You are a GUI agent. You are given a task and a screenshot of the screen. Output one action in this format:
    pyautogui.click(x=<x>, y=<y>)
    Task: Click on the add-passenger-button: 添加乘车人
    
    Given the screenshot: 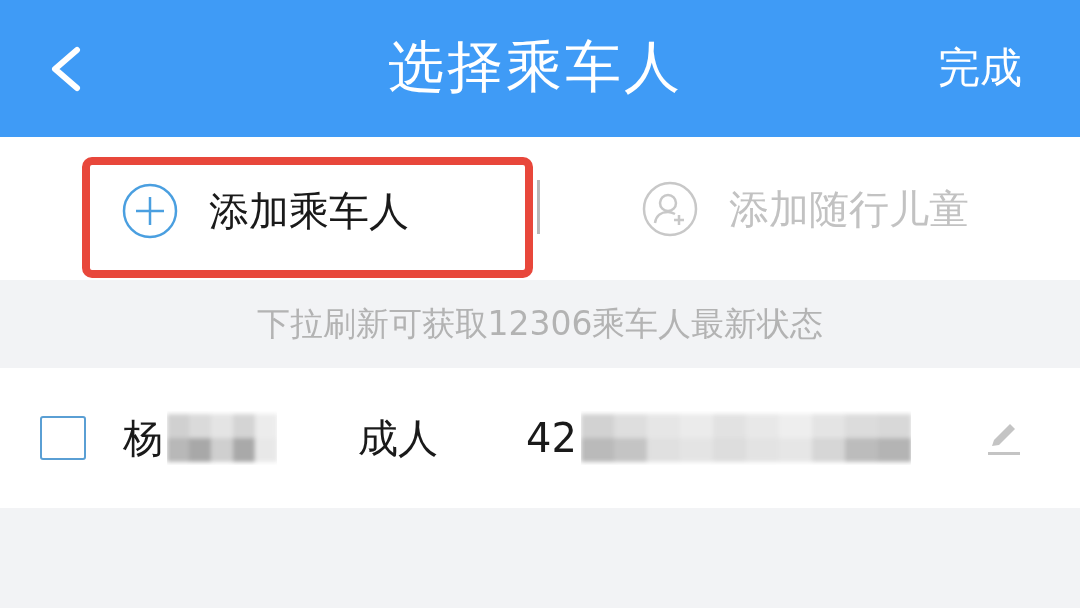 What is the action you would take?
    pyautogui.click(x=249, y=210)
    